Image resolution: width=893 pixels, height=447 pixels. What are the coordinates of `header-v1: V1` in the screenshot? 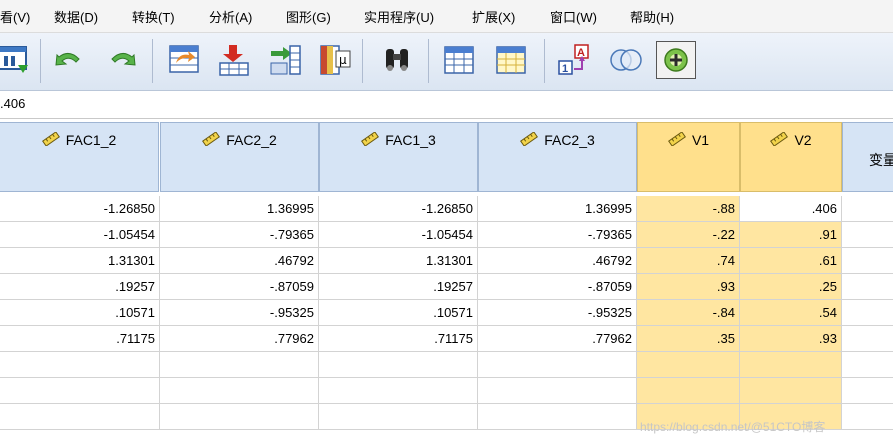 It's located at (688, 157).